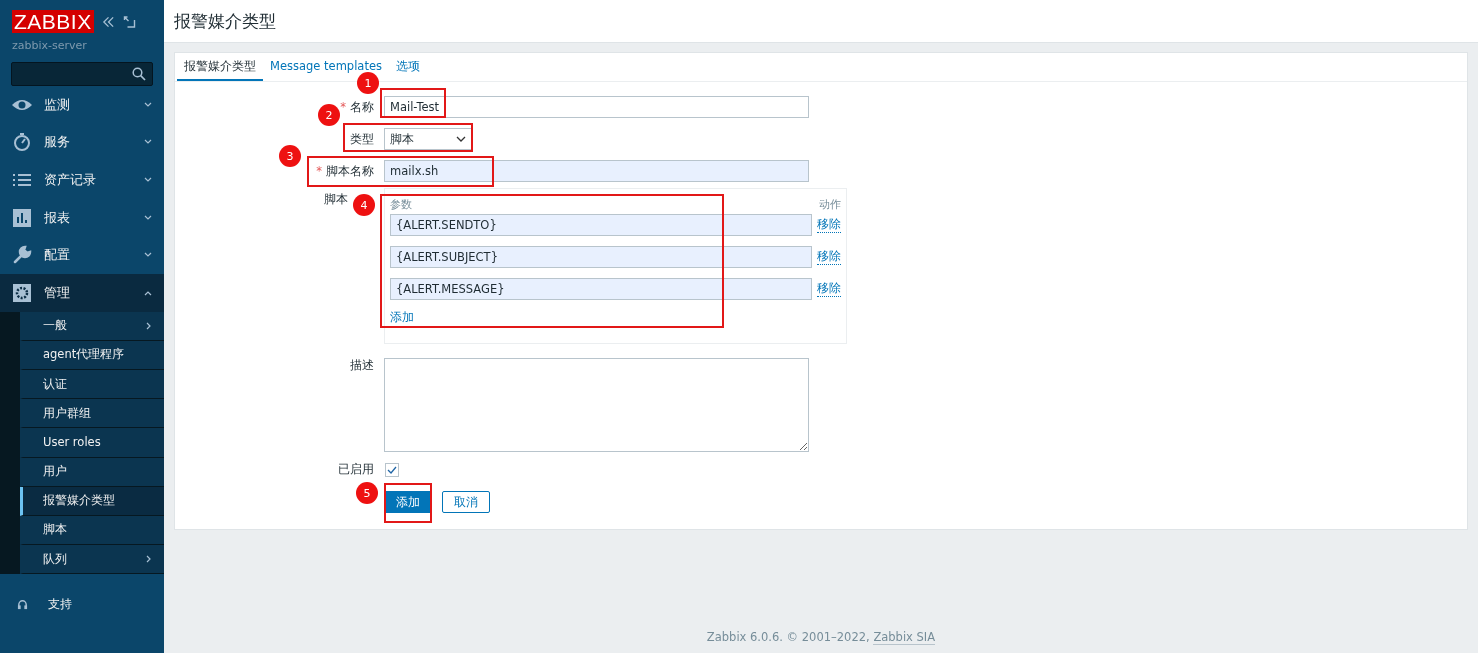  Describe the element at coordinates (596, 107) in the screenshot. I see `name-input: Mail-Test` at that location.